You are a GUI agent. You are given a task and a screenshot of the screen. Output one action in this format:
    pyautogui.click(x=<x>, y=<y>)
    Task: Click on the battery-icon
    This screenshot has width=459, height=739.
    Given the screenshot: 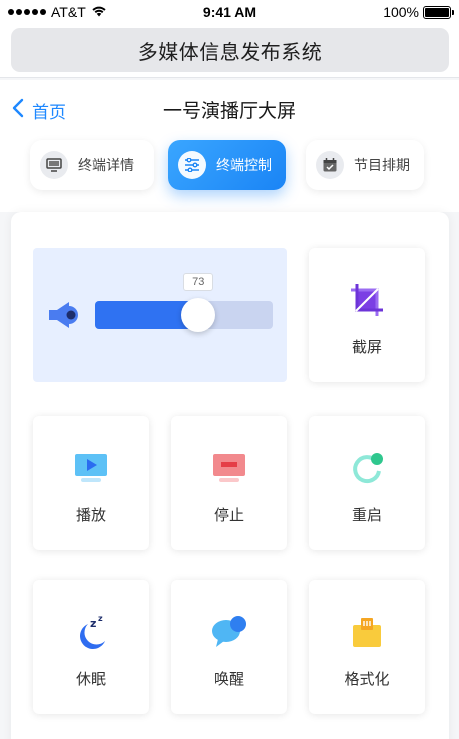 What is the action you would take?
    pyautogui.click(x=438, y=12)
    